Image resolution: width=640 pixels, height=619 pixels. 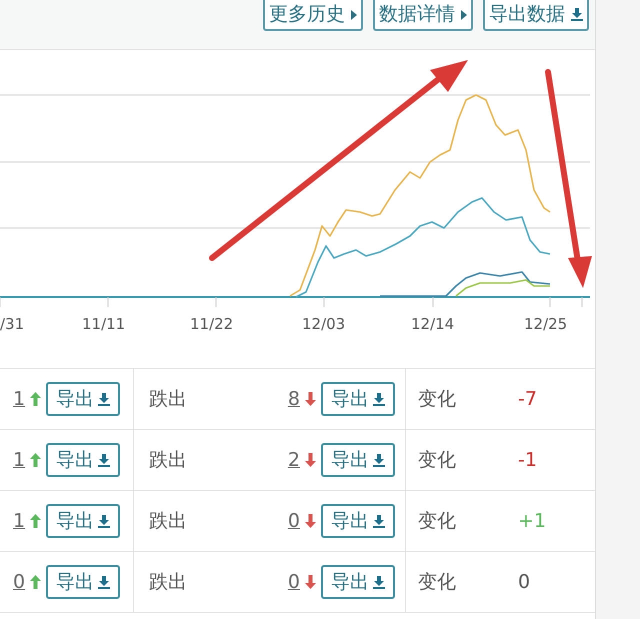 I want to click on change-value: -1, so click(x=527, y=460).